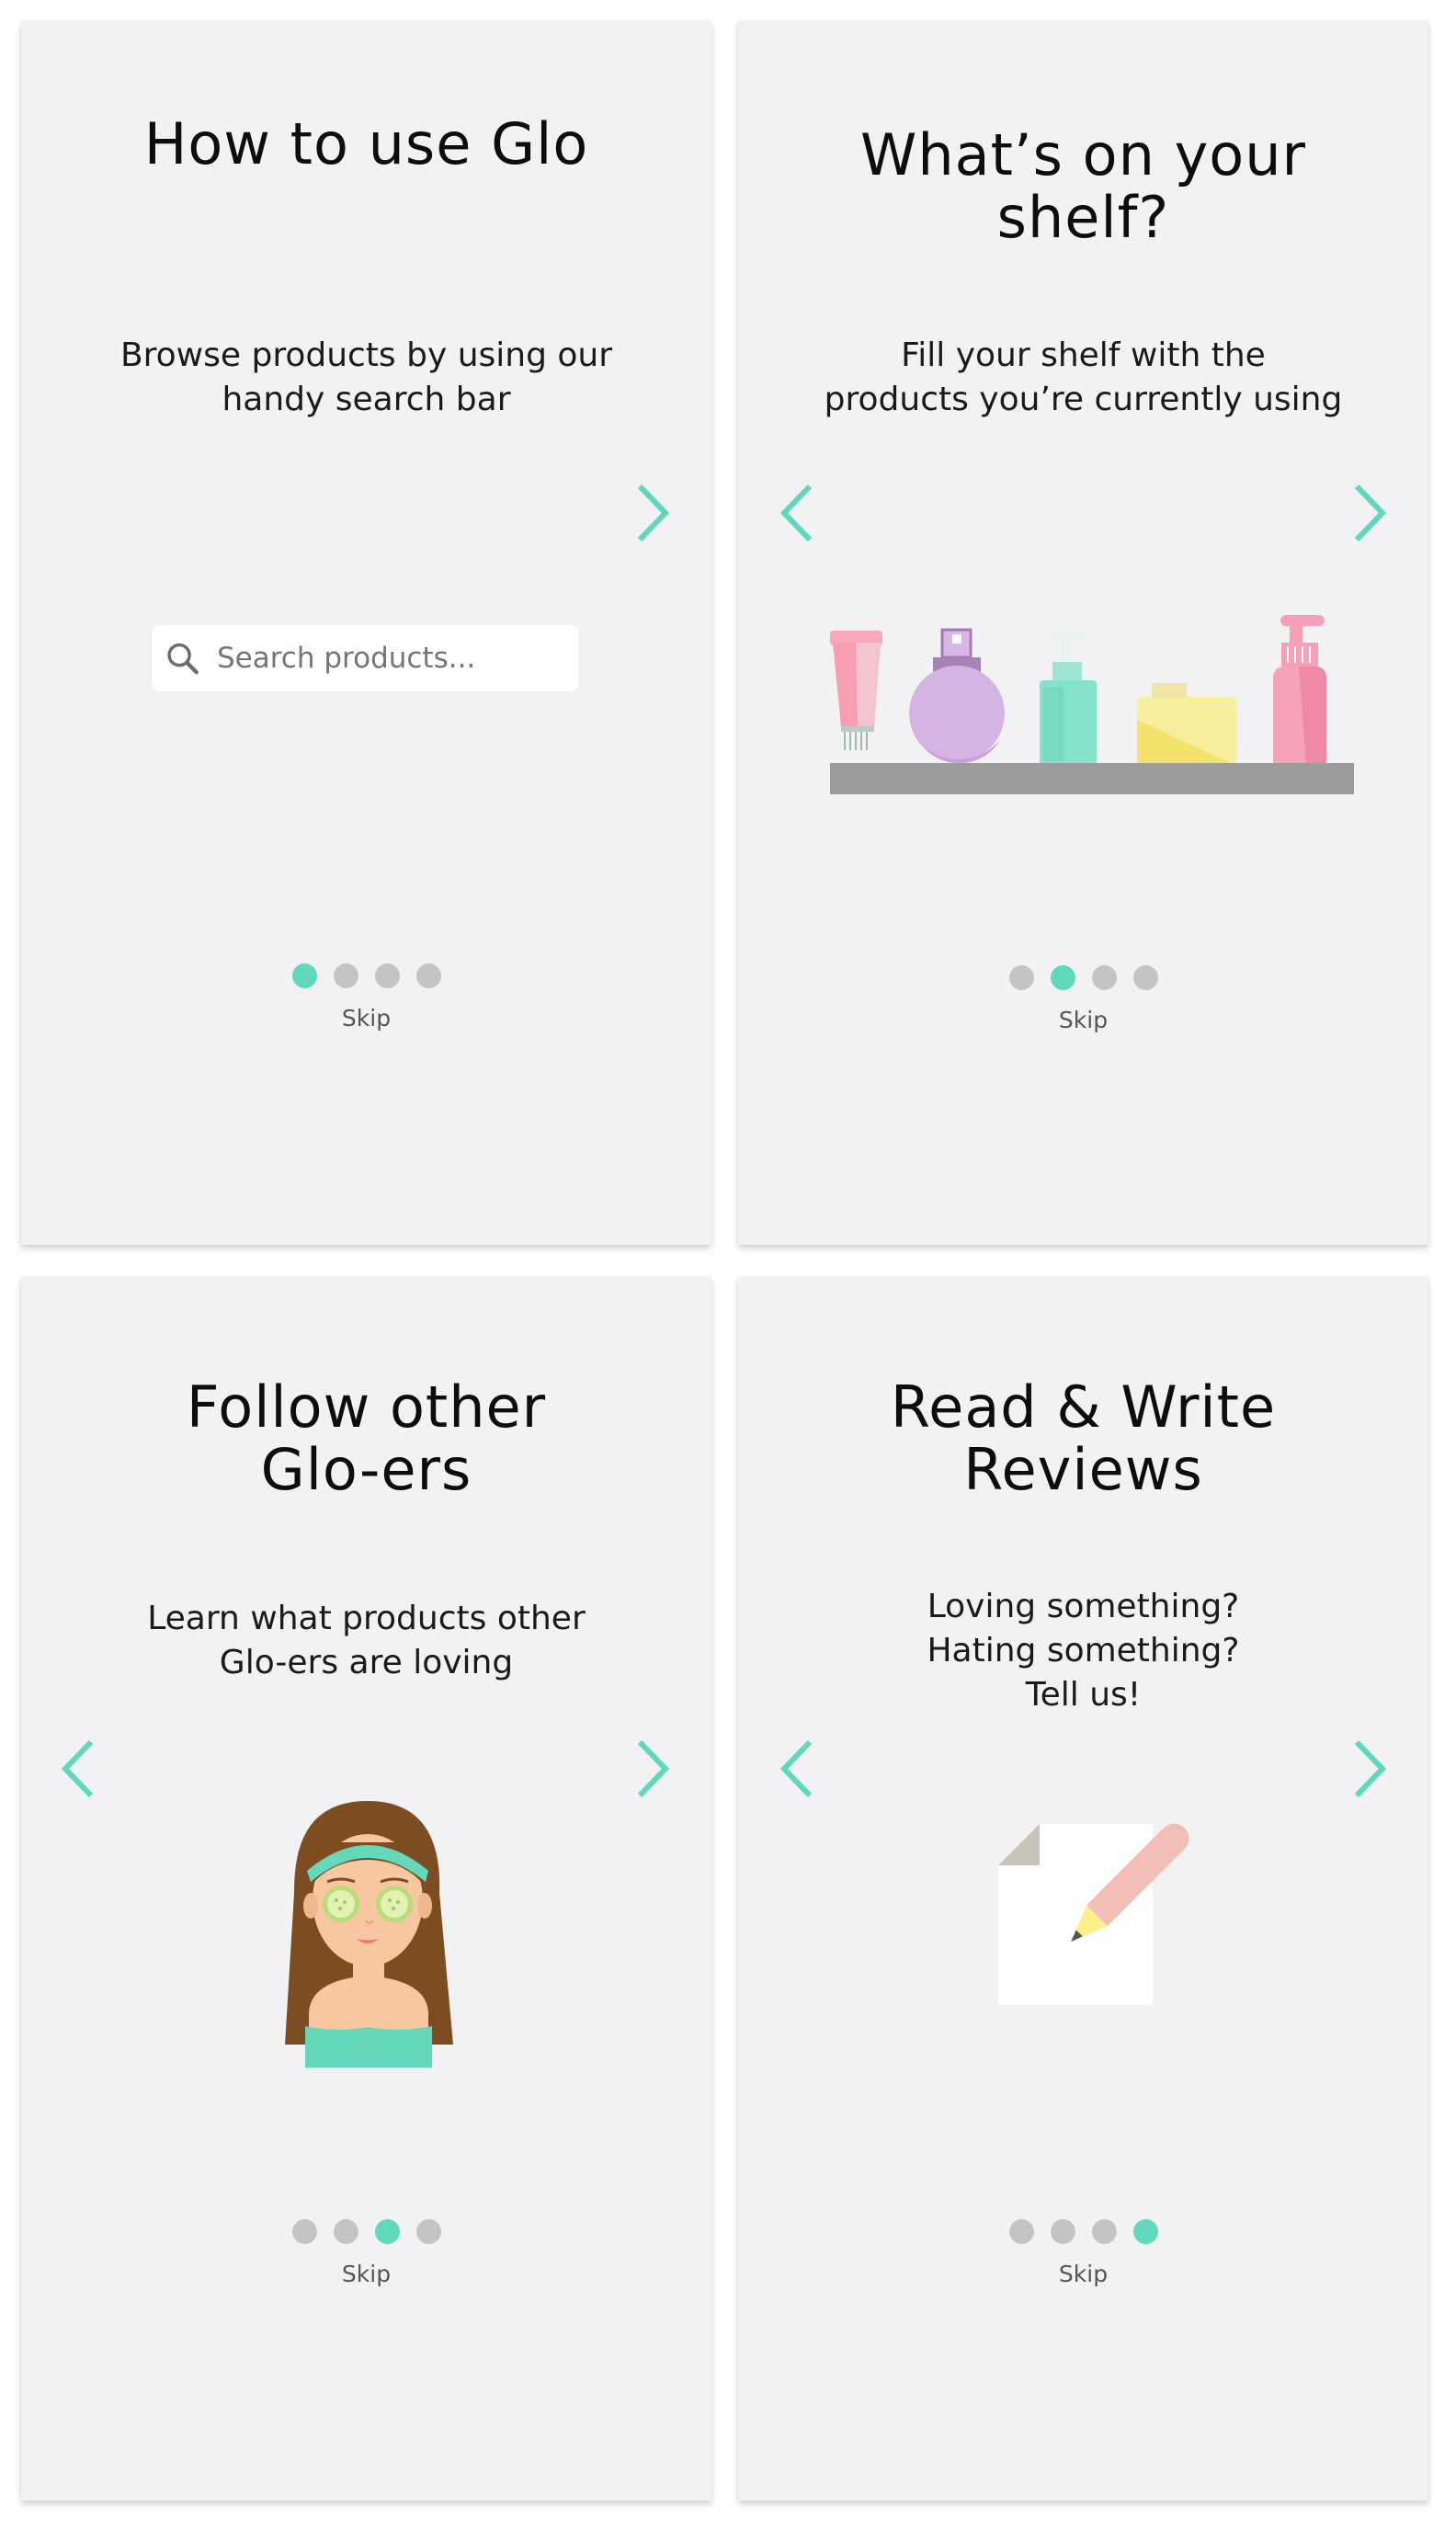 The width and height of the screenshot is (1456, 2541). Describe the element at coordinates (366, 1407) in the screenshot. I see `title-line: Follow other` at that location.